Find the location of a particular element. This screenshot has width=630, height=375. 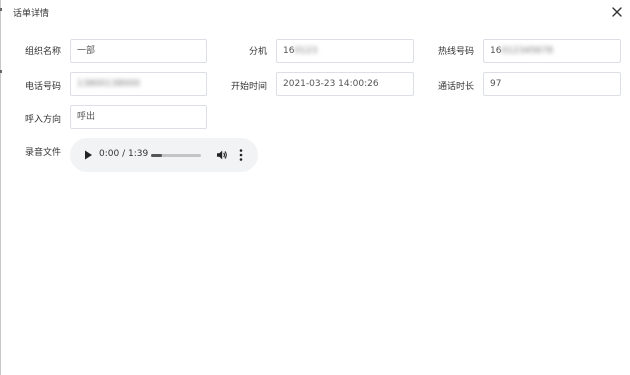

duration-value: 97 is located at coordinates (496, 84).